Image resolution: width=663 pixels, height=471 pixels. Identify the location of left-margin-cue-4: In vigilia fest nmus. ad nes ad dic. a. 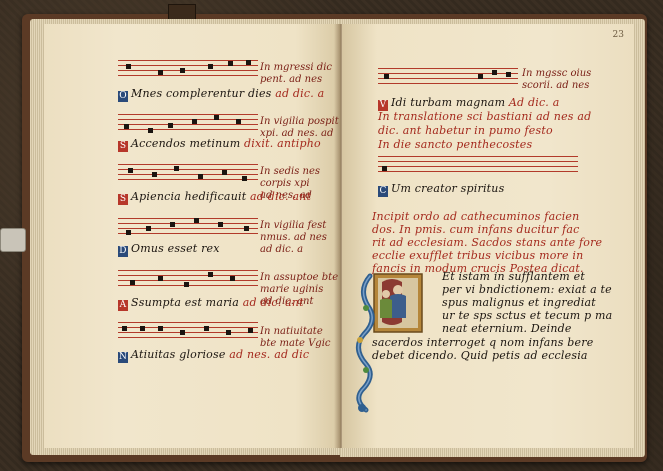
(293, 237).